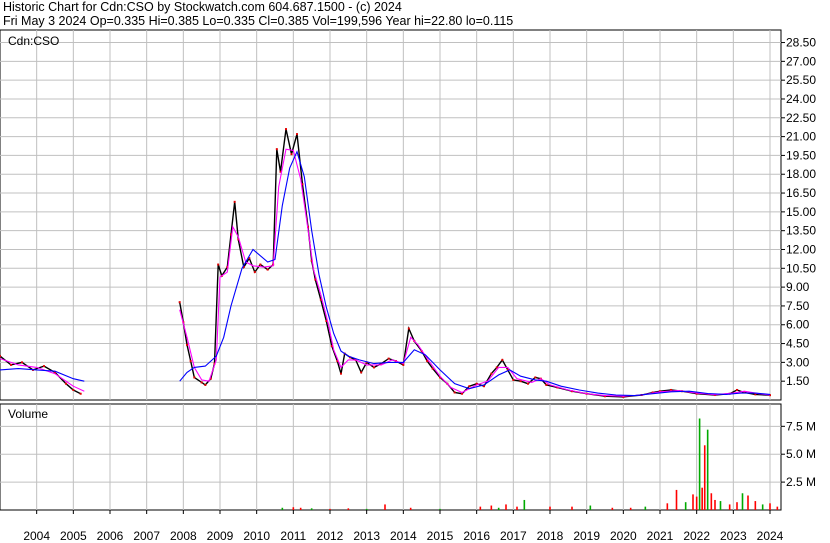 The image size is (830, 543). Describe the element at coordinates (801, 482) in the screenshot. I see `volume-tick-label: 2.5 M` at that location.